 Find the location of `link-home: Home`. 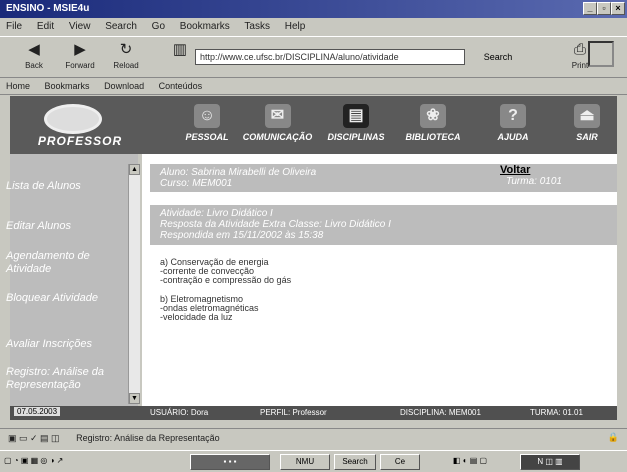

link-home: Home is located at coordinates (18, 86).